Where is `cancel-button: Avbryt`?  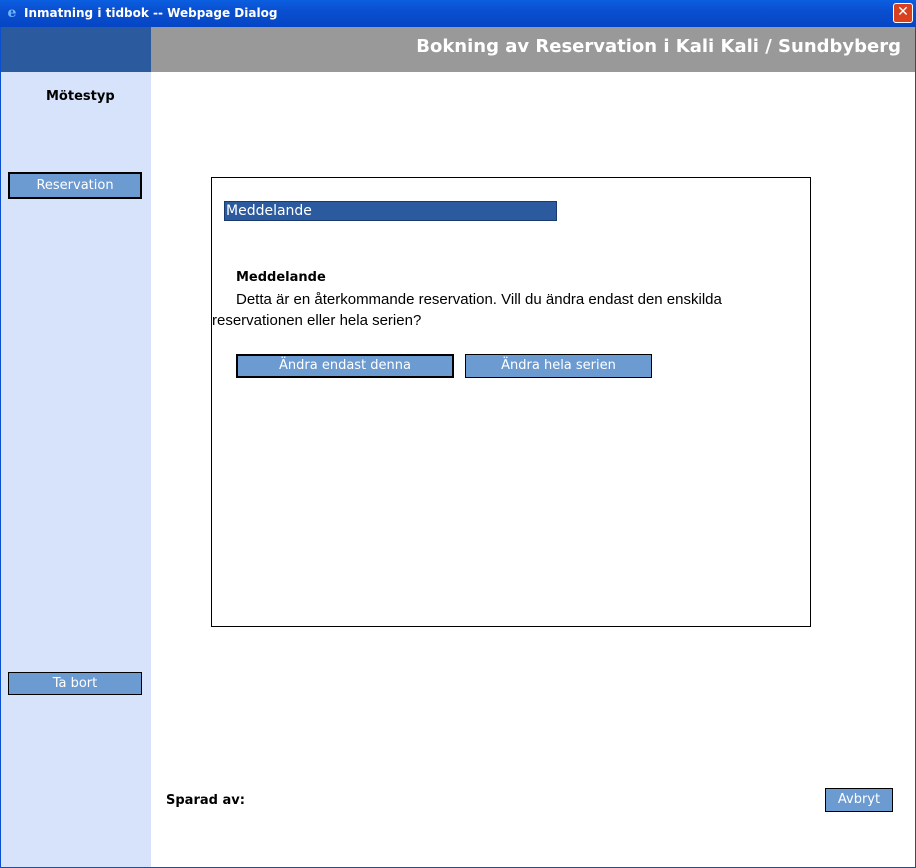
cancel-button: Avbryt is located at coordinates (859, 800).